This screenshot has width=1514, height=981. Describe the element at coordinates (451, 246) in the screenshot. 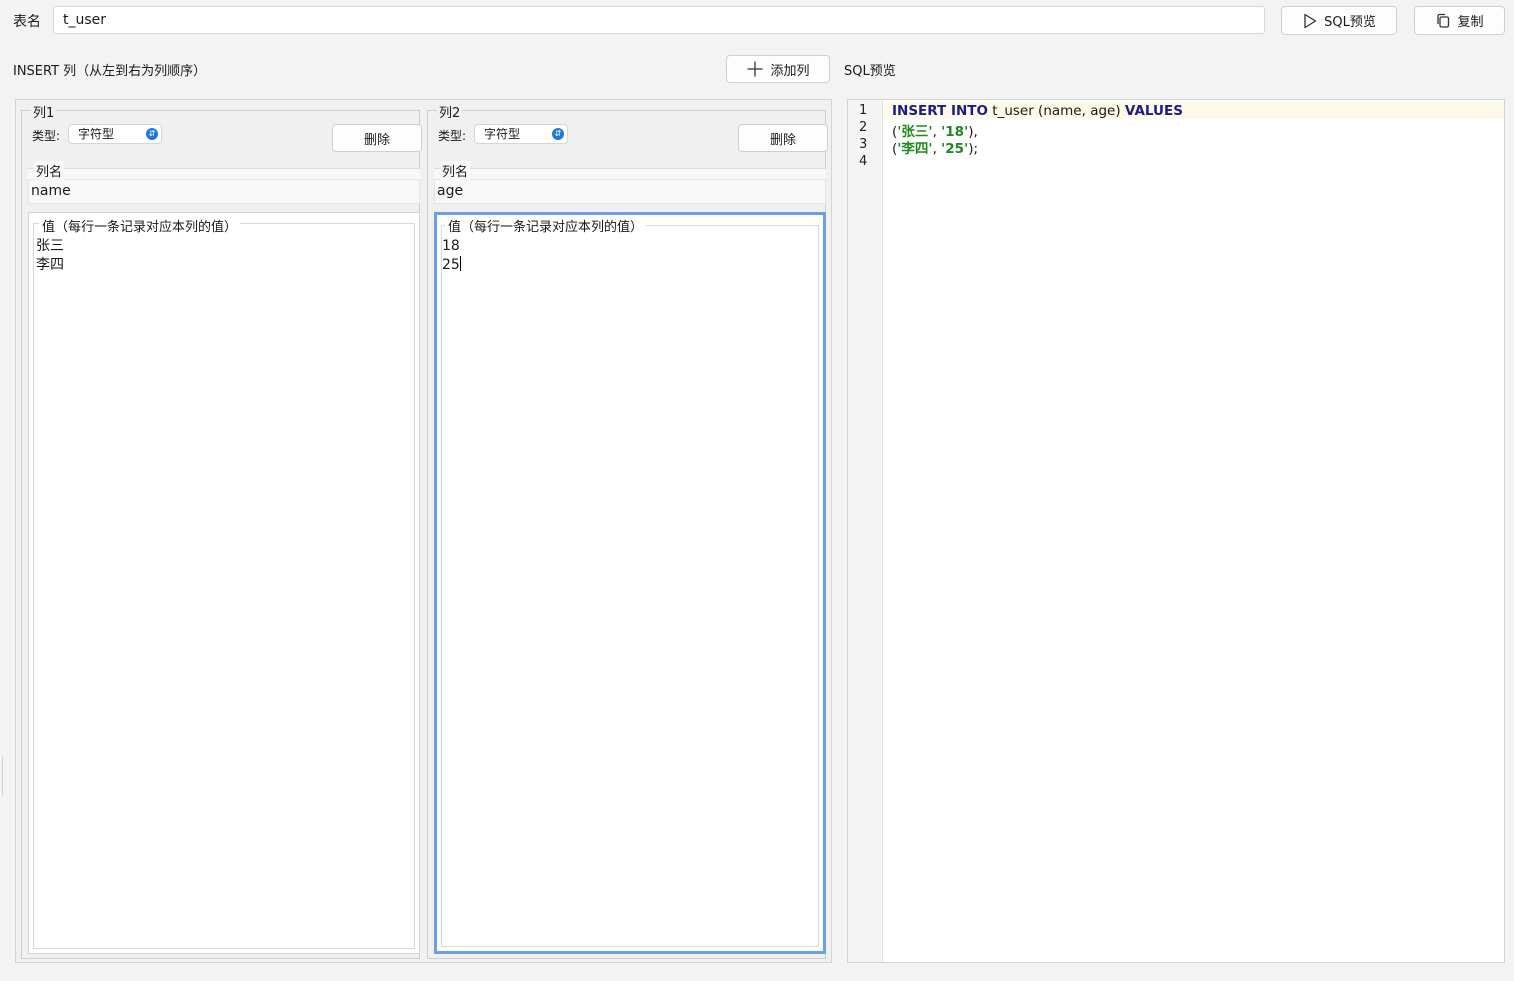

I see `value-line: 18` at that location.